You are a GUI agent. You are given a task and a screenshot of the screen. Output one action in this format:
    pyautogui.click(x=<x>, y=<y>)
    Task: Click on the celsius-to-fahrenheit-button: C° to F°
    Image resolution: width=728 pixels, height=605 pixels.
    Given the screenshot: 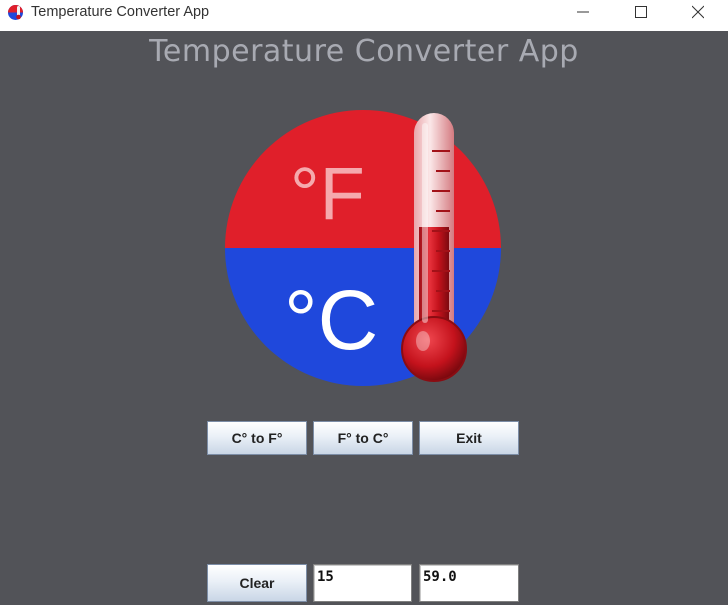 What is the action you would take?
    pyautogui.click(x=257, y=438)
    